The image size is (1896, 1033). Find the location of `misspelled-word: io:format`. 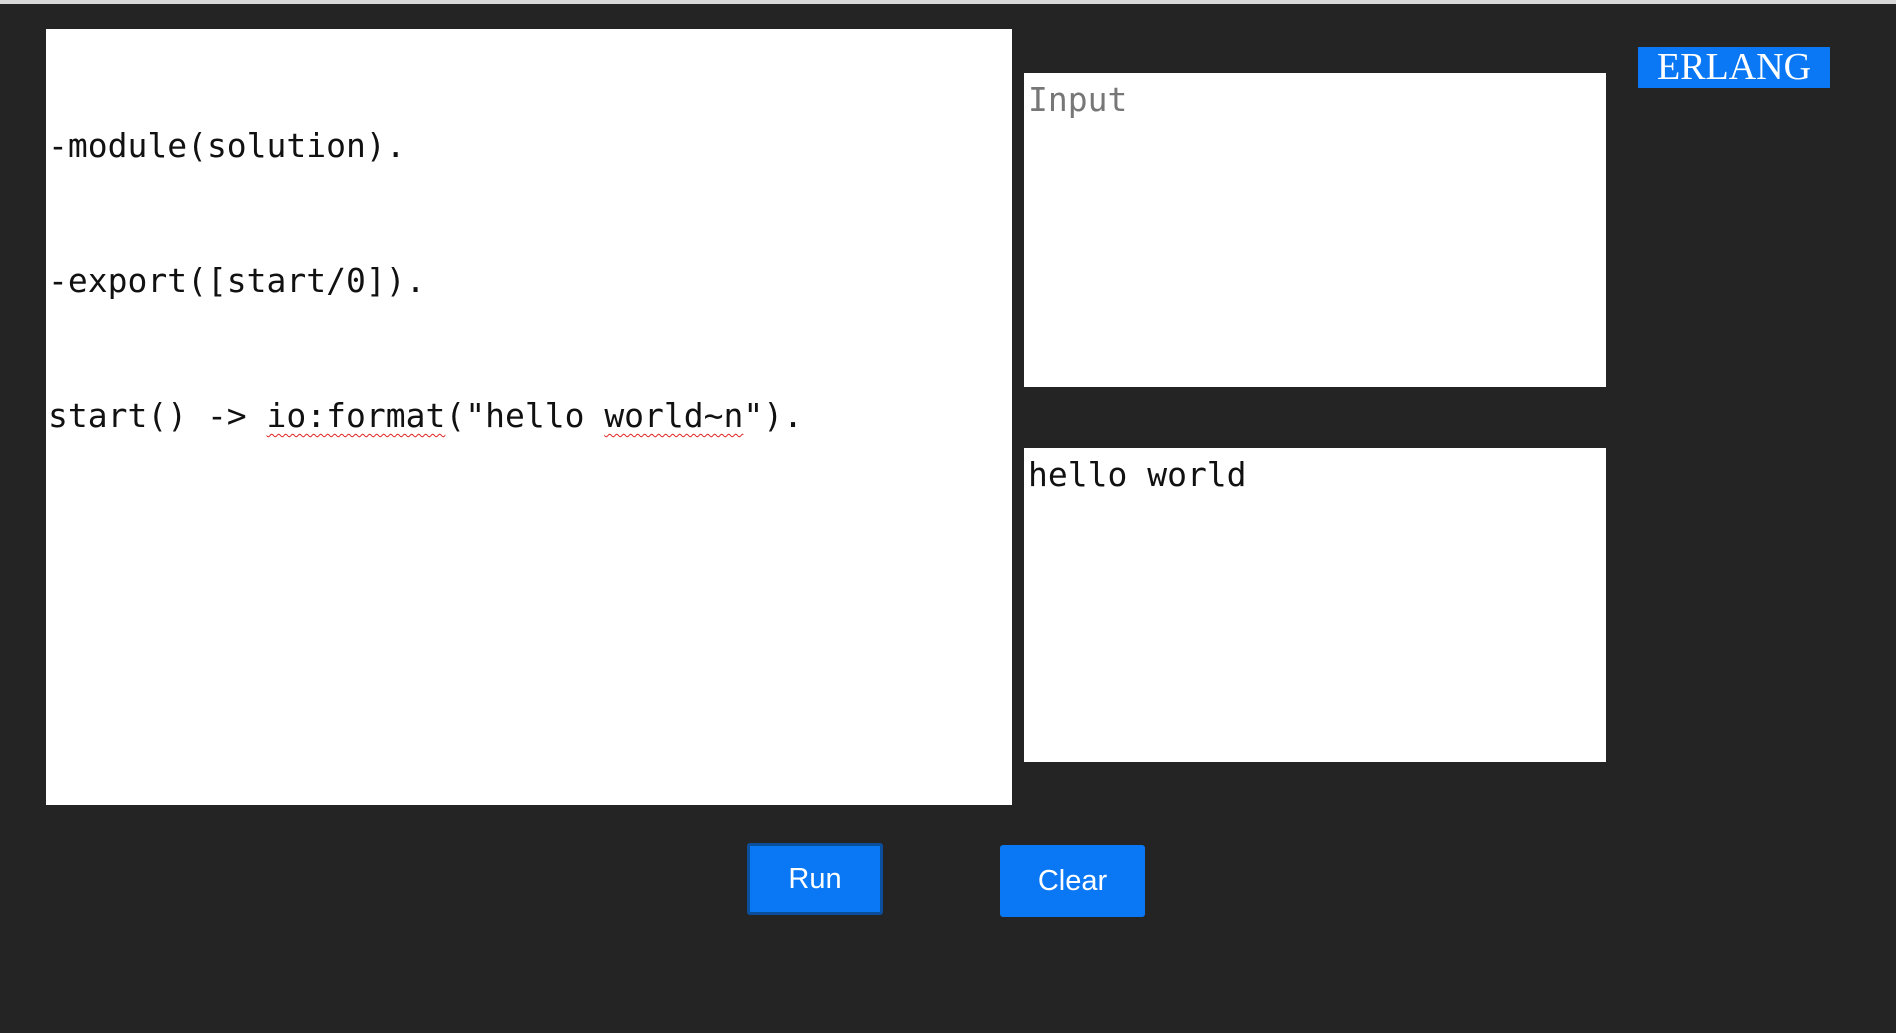

misspelled-word: io:format is located at coordinates (356, 415).